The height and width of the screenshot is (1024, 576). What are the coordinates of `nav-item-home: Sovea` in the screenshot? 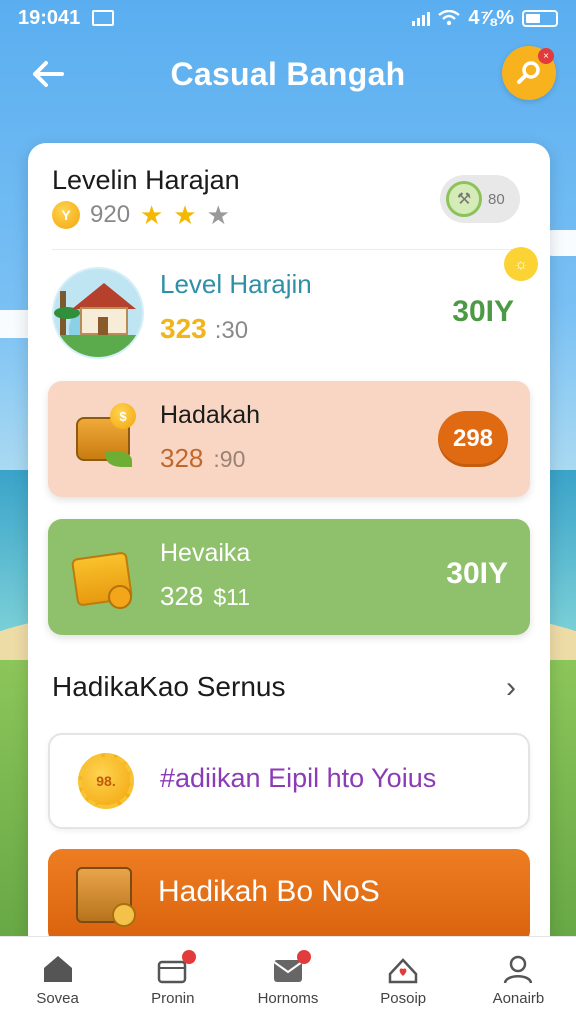 It's located at (57, 980).